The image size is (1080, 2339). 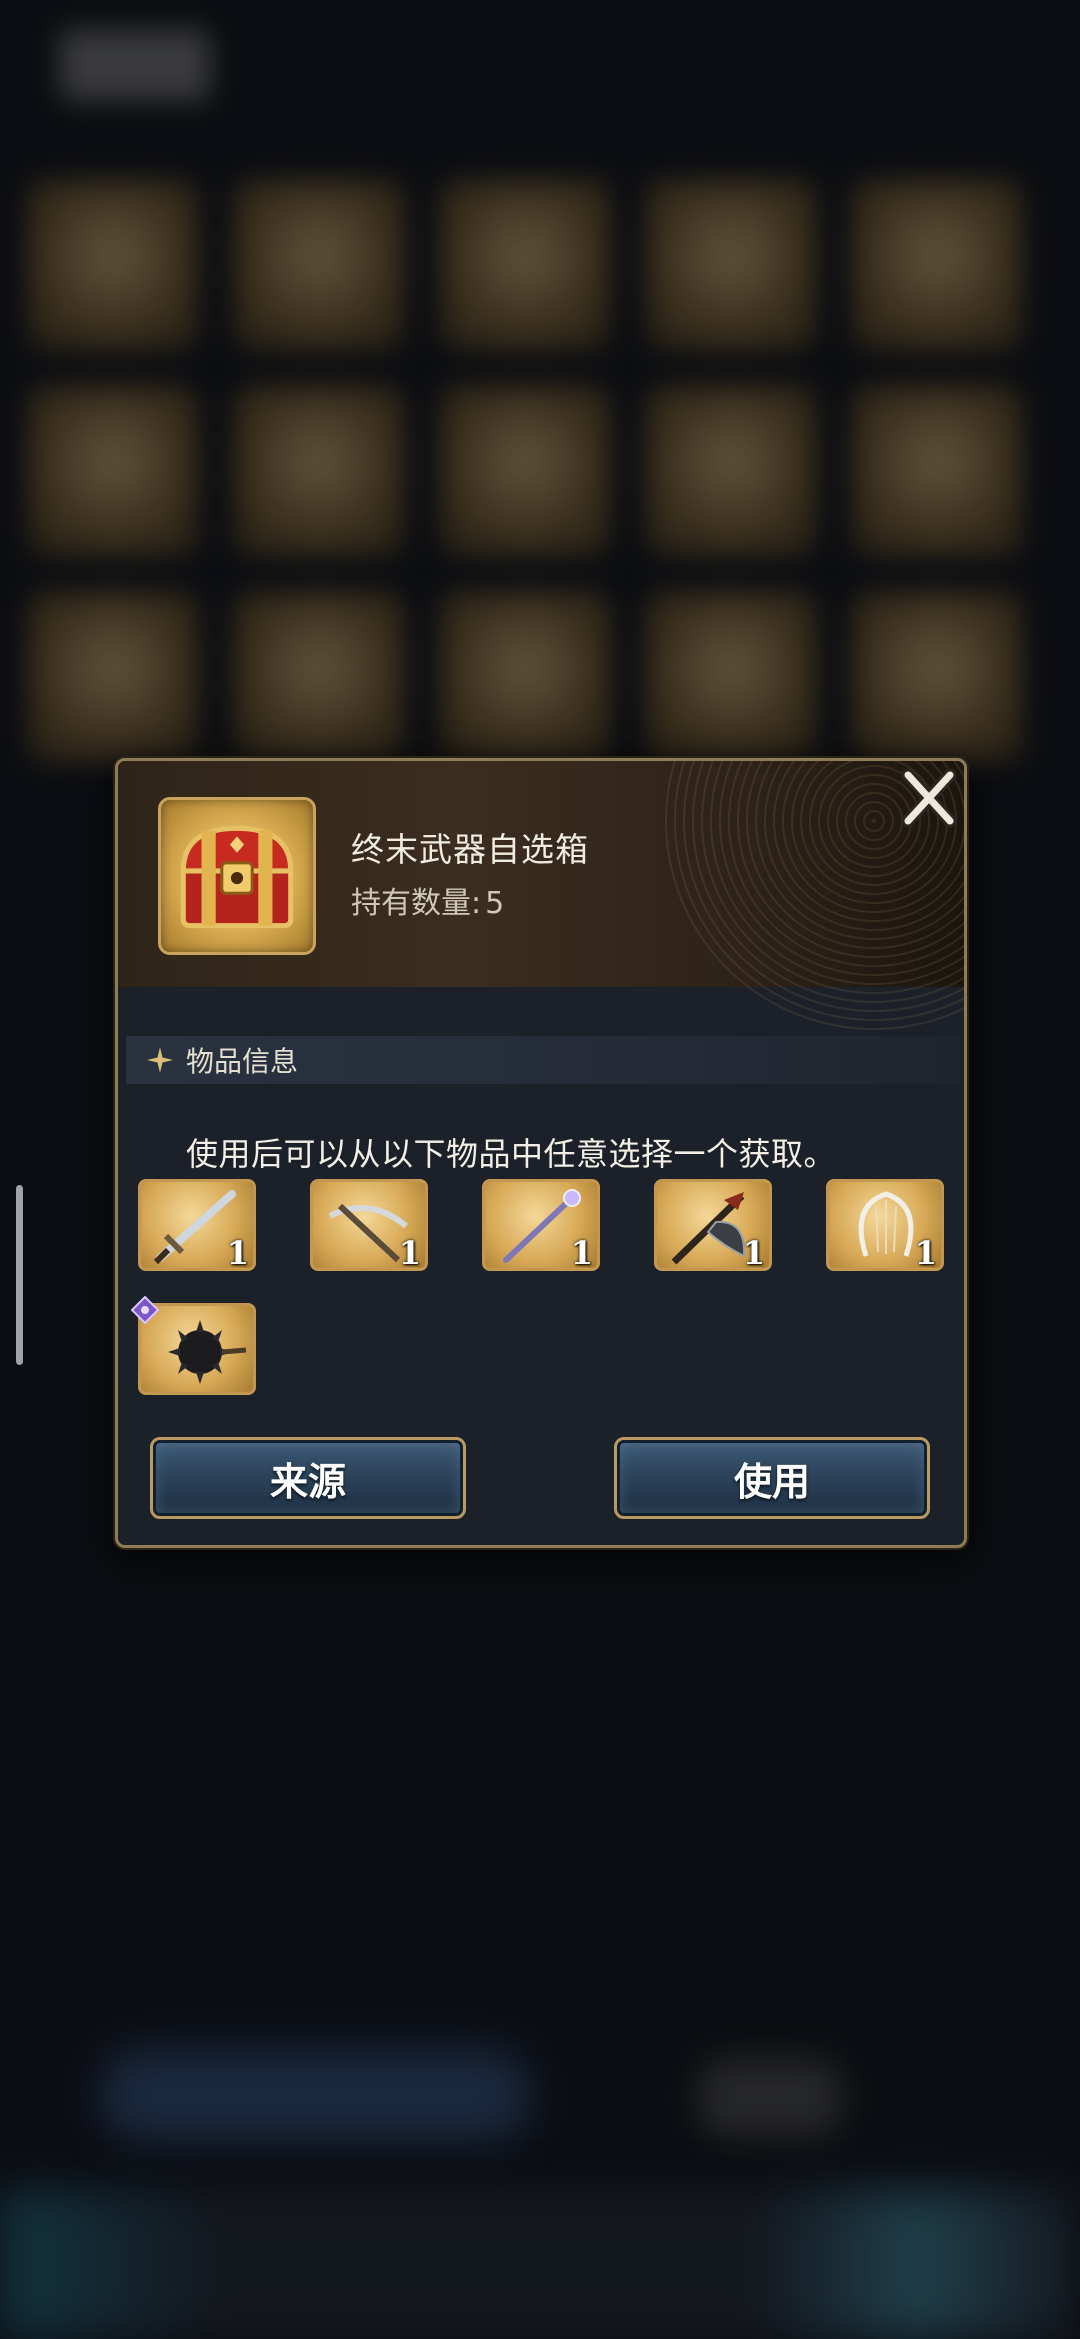 What do you see at coordinates (541, 1225) in the screenshot?
I see `reward-item-staff: 1` at bounding box center [541, 1225].